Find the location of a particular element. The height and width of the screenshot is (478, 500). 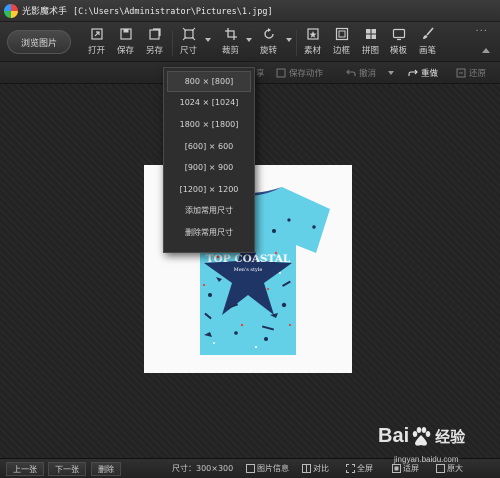

redo-button: 重做 is located at coordinates (423, 73).